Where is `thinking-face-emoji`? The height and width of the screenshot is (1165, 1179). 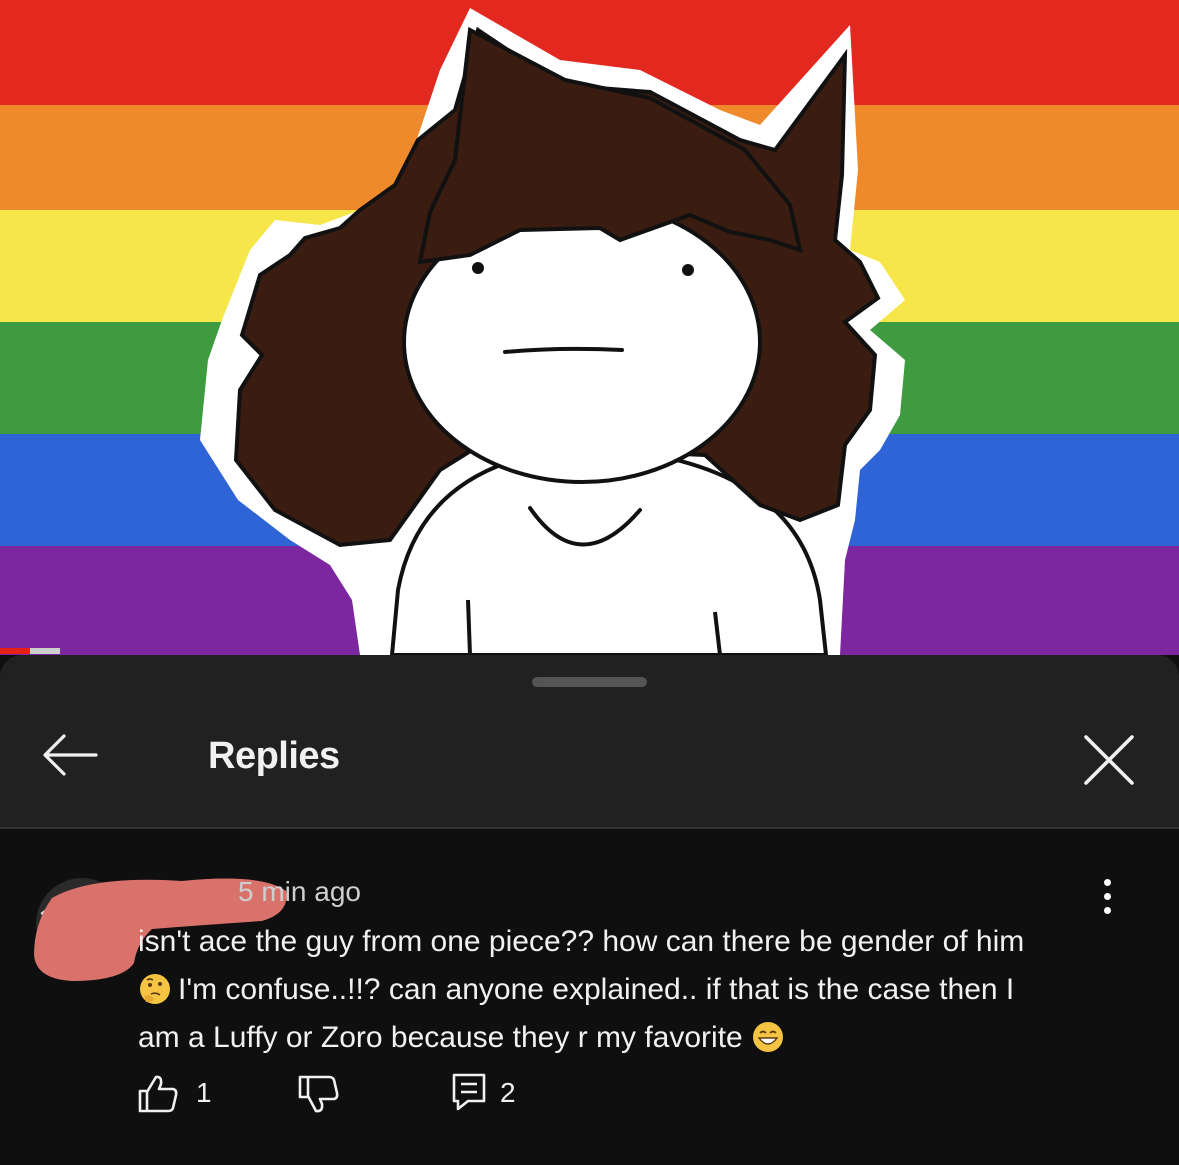 thinking-face-emoji is located at coordinates (155, 989).